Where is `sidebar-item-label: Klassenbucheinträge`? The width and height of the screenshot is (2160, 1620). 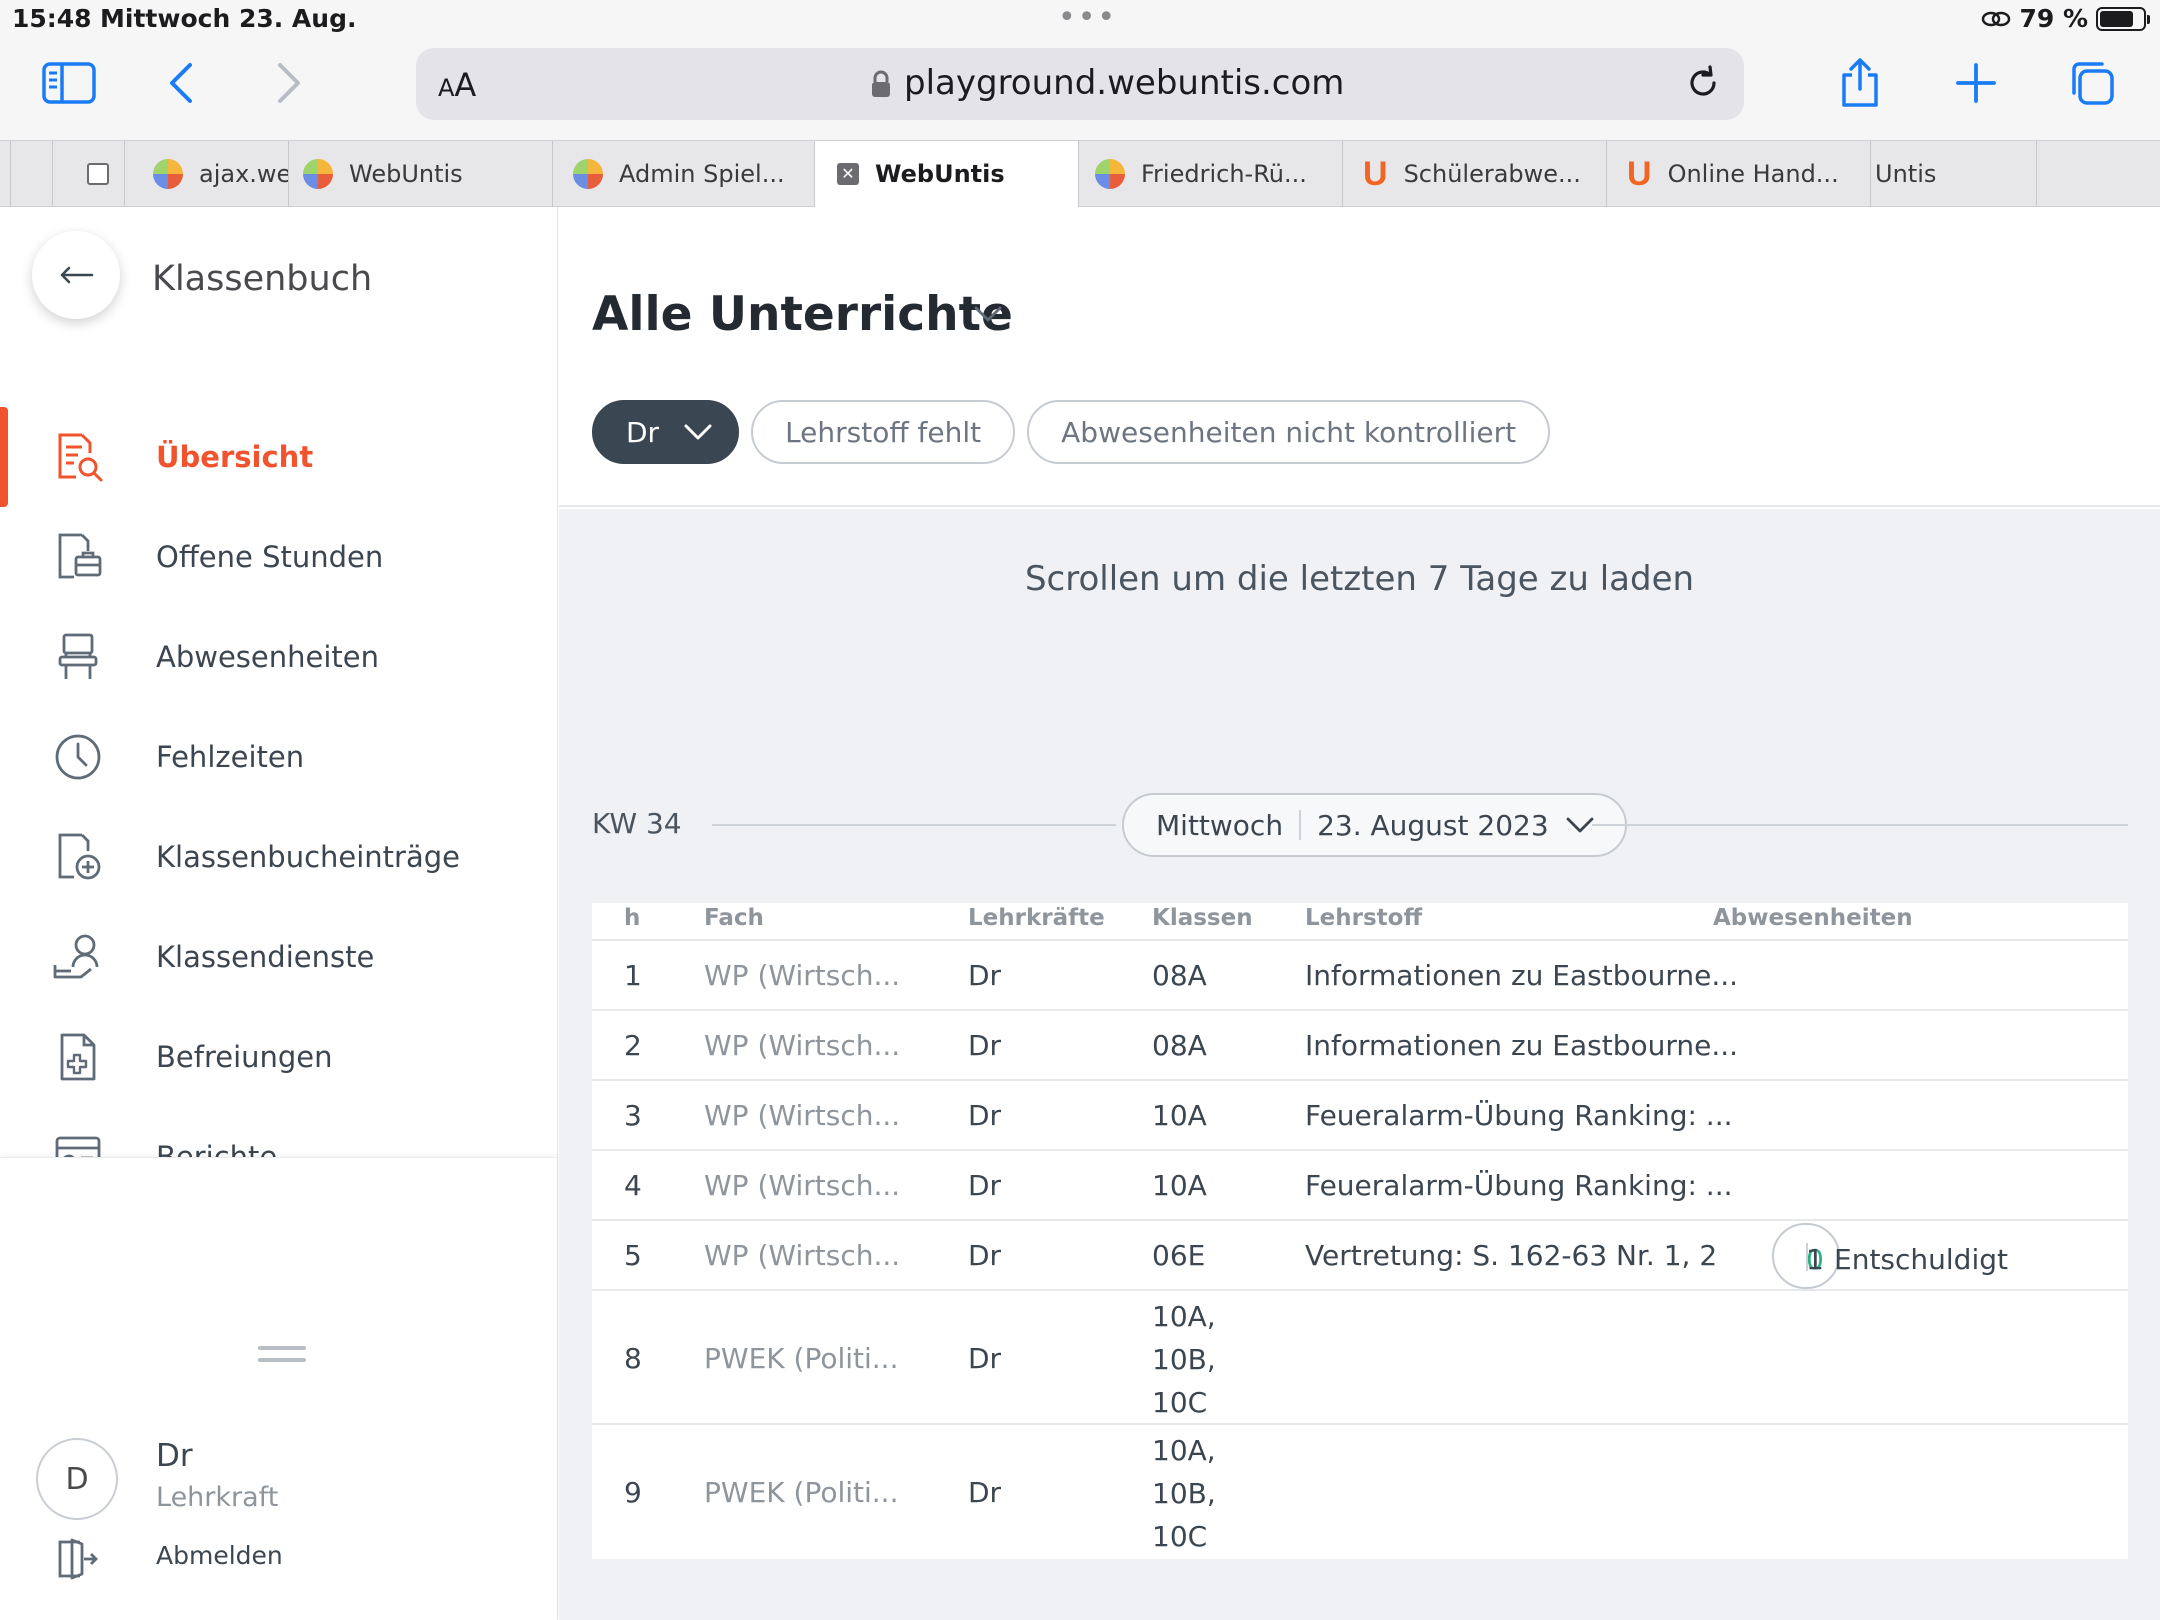
sidebar-item-label: Klassenbucheinträge is located at coordinates (308, 857).